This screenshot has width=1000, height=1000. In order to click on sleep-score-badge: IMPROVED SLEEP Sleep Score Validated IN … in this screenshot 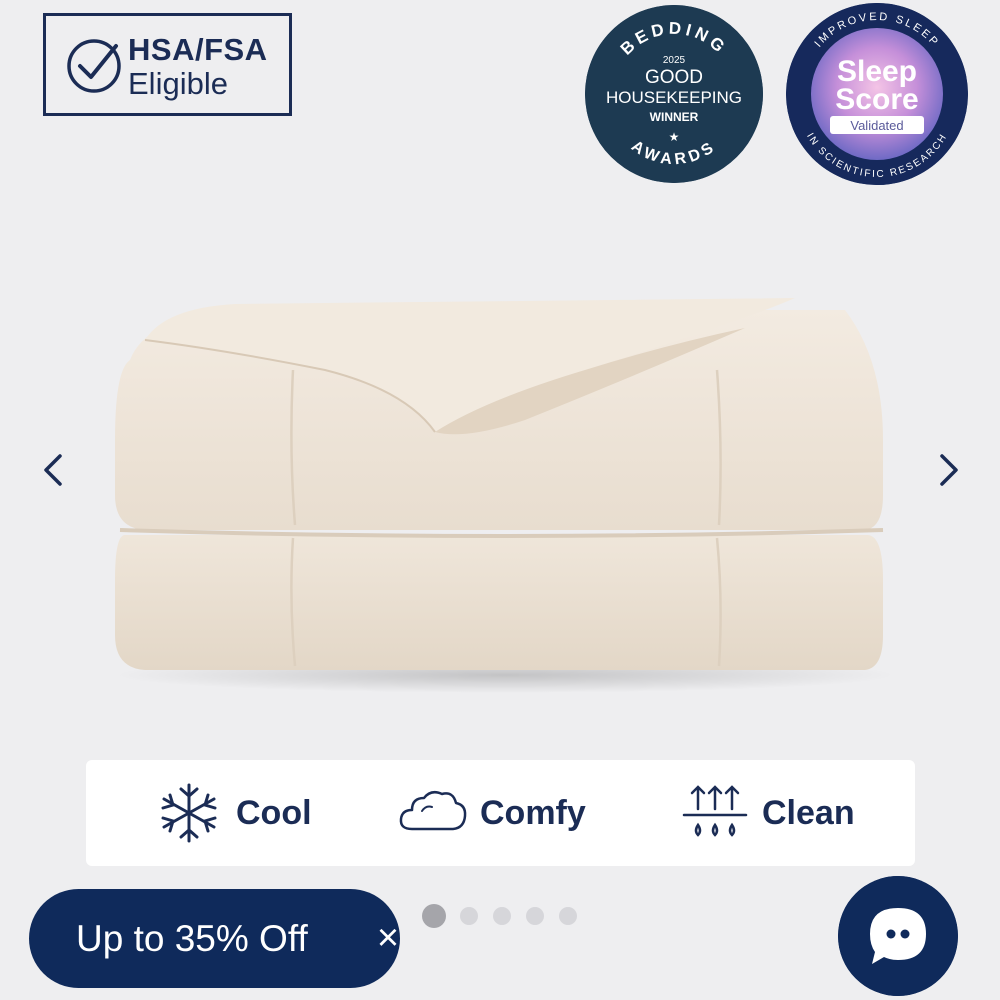, I will do `click(877, 94)`.